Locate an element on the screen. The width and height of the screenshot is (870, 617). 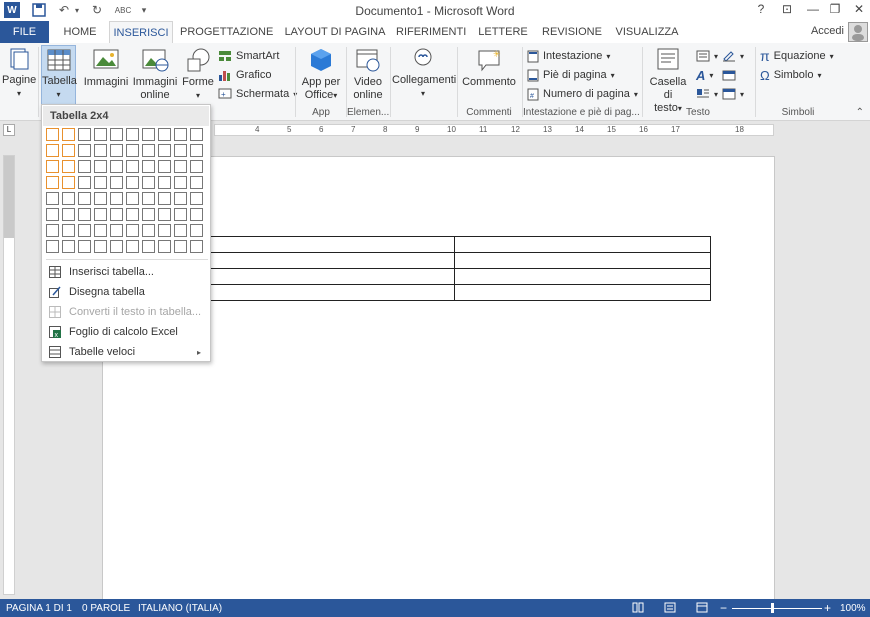
zoom-slider-thumb is located at coordinates (772, 608).